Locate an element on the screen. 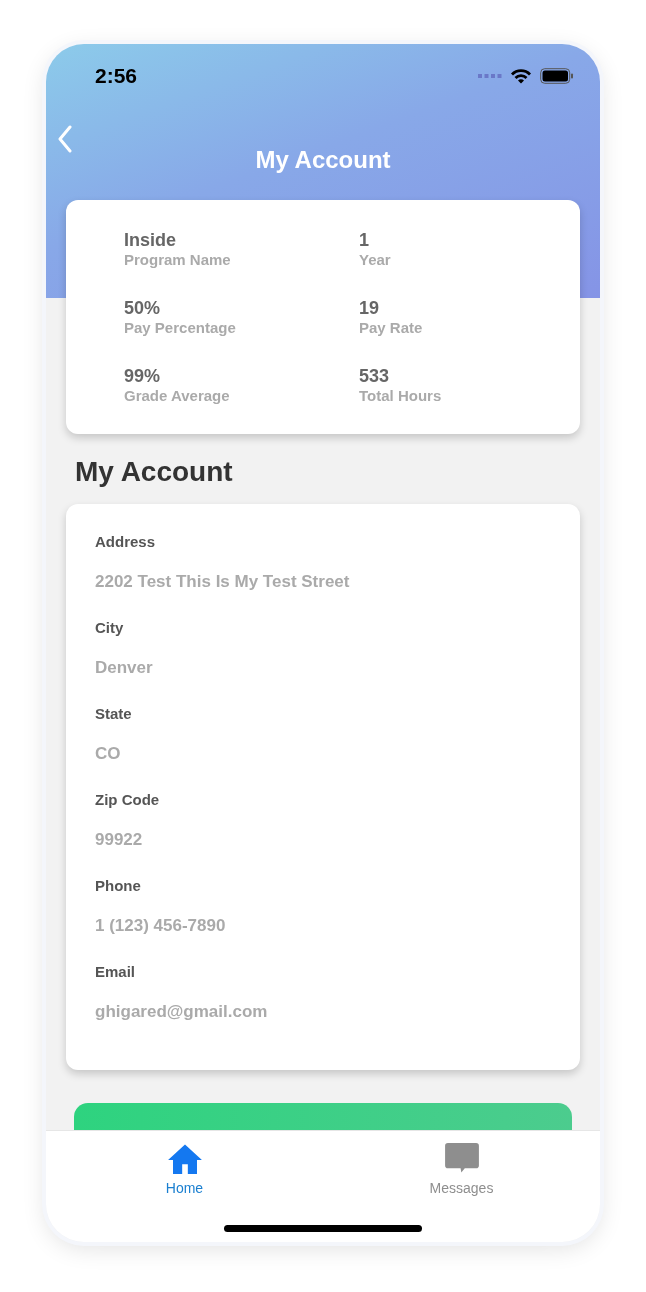  action-button is located at coordinates (323, 1116).